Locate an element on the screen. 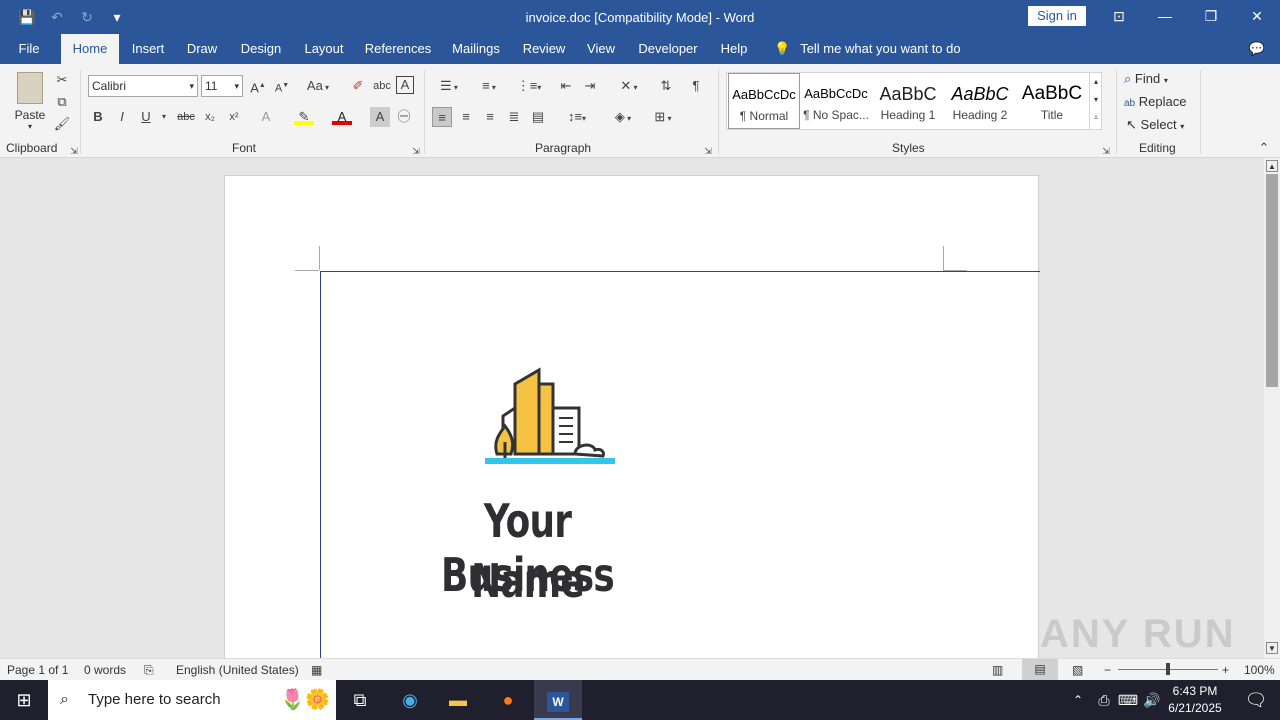 Image resolution: width=1280 pixels, height=720 pixels. macro-recording-icon: ▦ is located at coordinates (316, 670).